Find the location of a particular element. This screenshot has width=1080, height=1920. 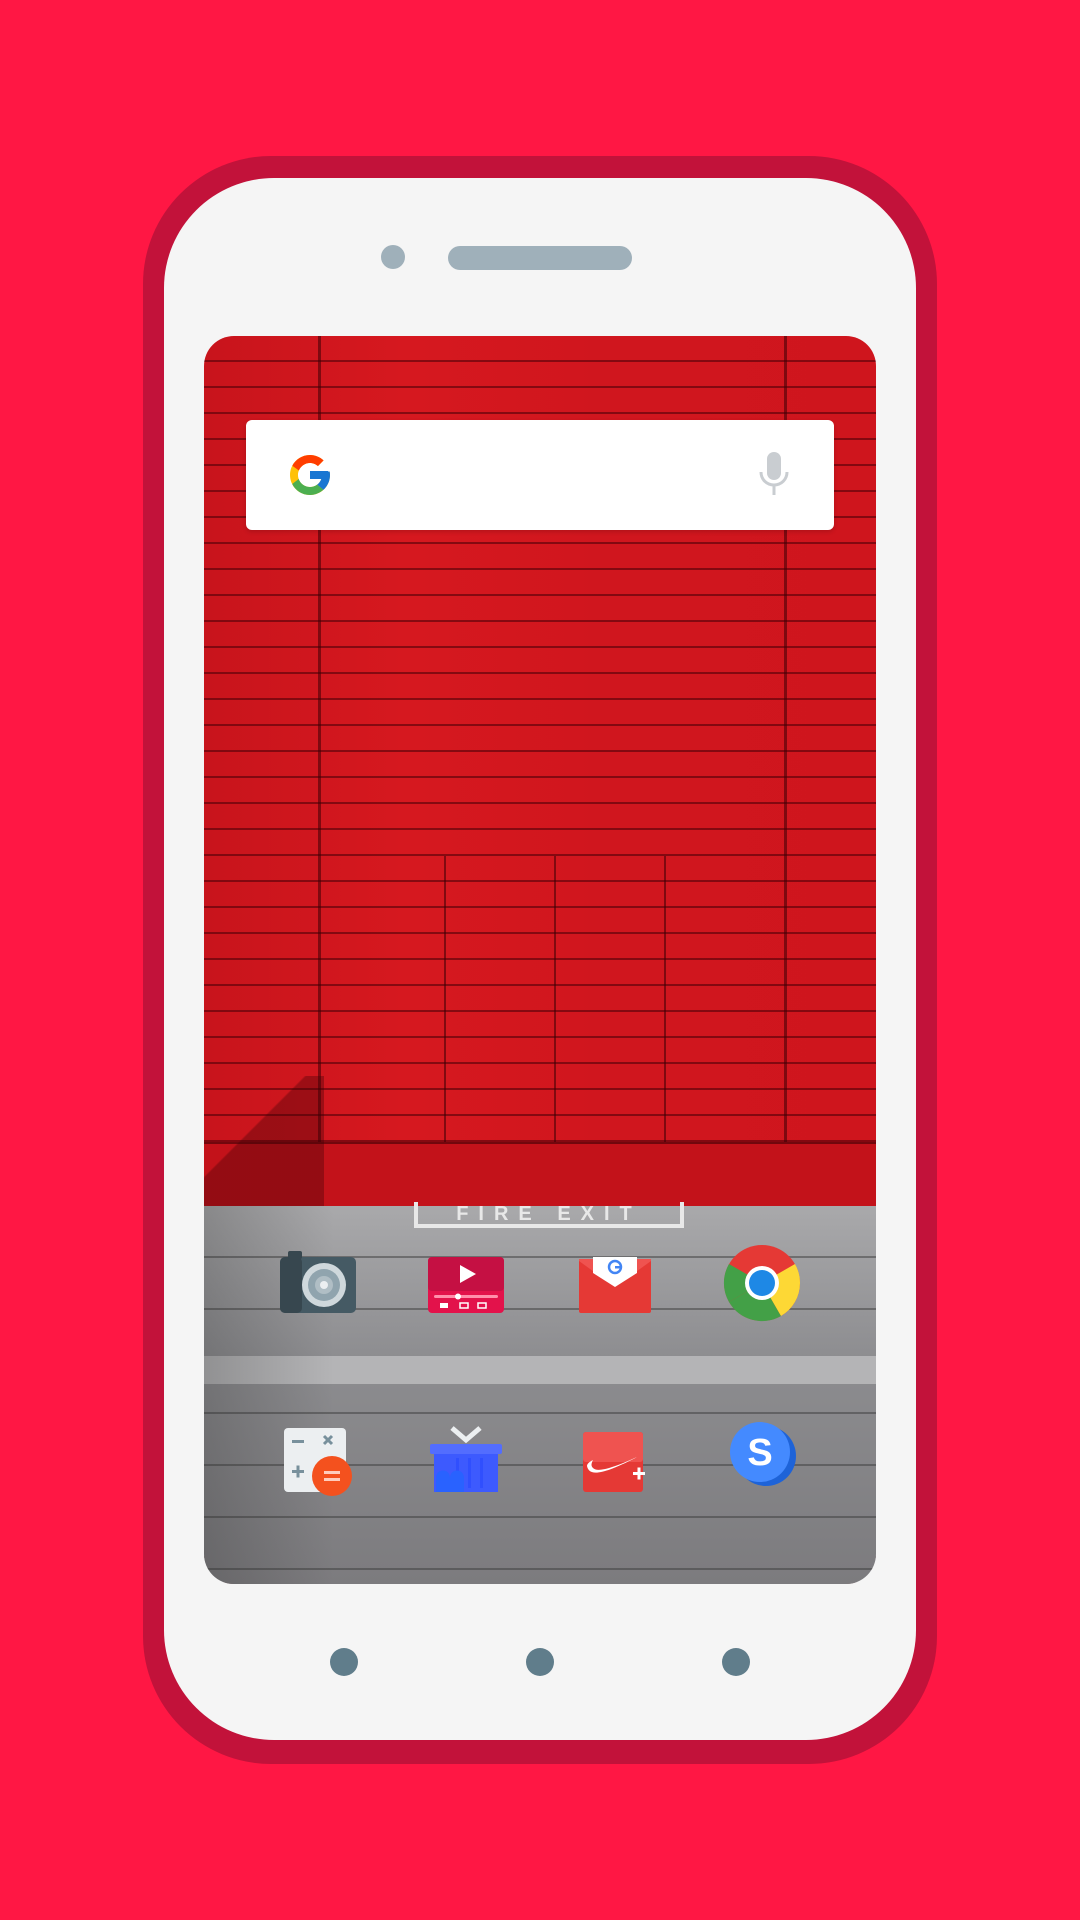

nike-plus-icon is located at coordinates (615, 1460).